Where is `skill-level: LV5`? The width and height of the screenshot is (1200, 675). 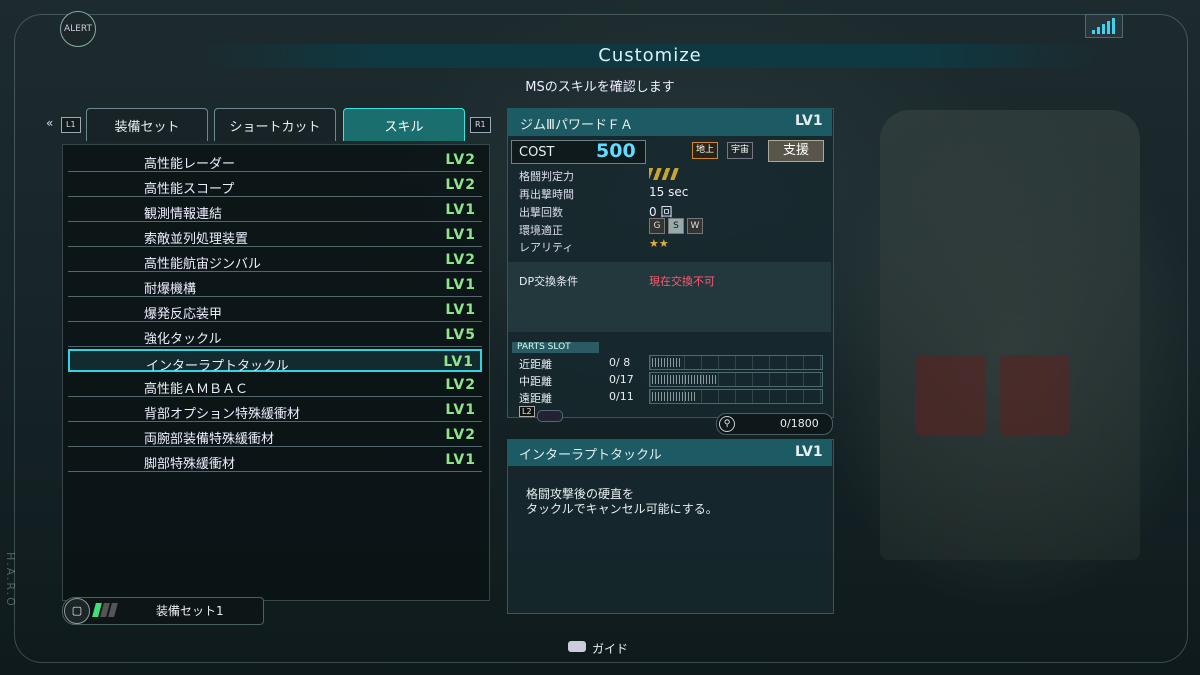
skill-level: LV5 is located at coordinates (460, 335).